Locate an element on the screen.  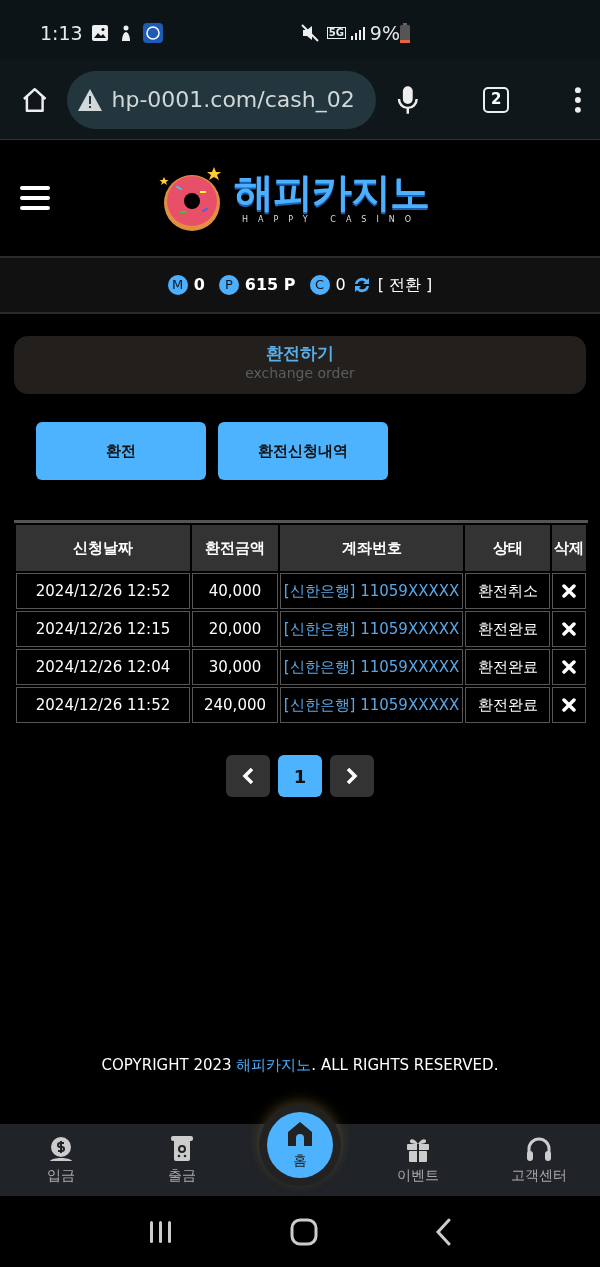
recent-apps-icon is located at coordinates (161, 1231).